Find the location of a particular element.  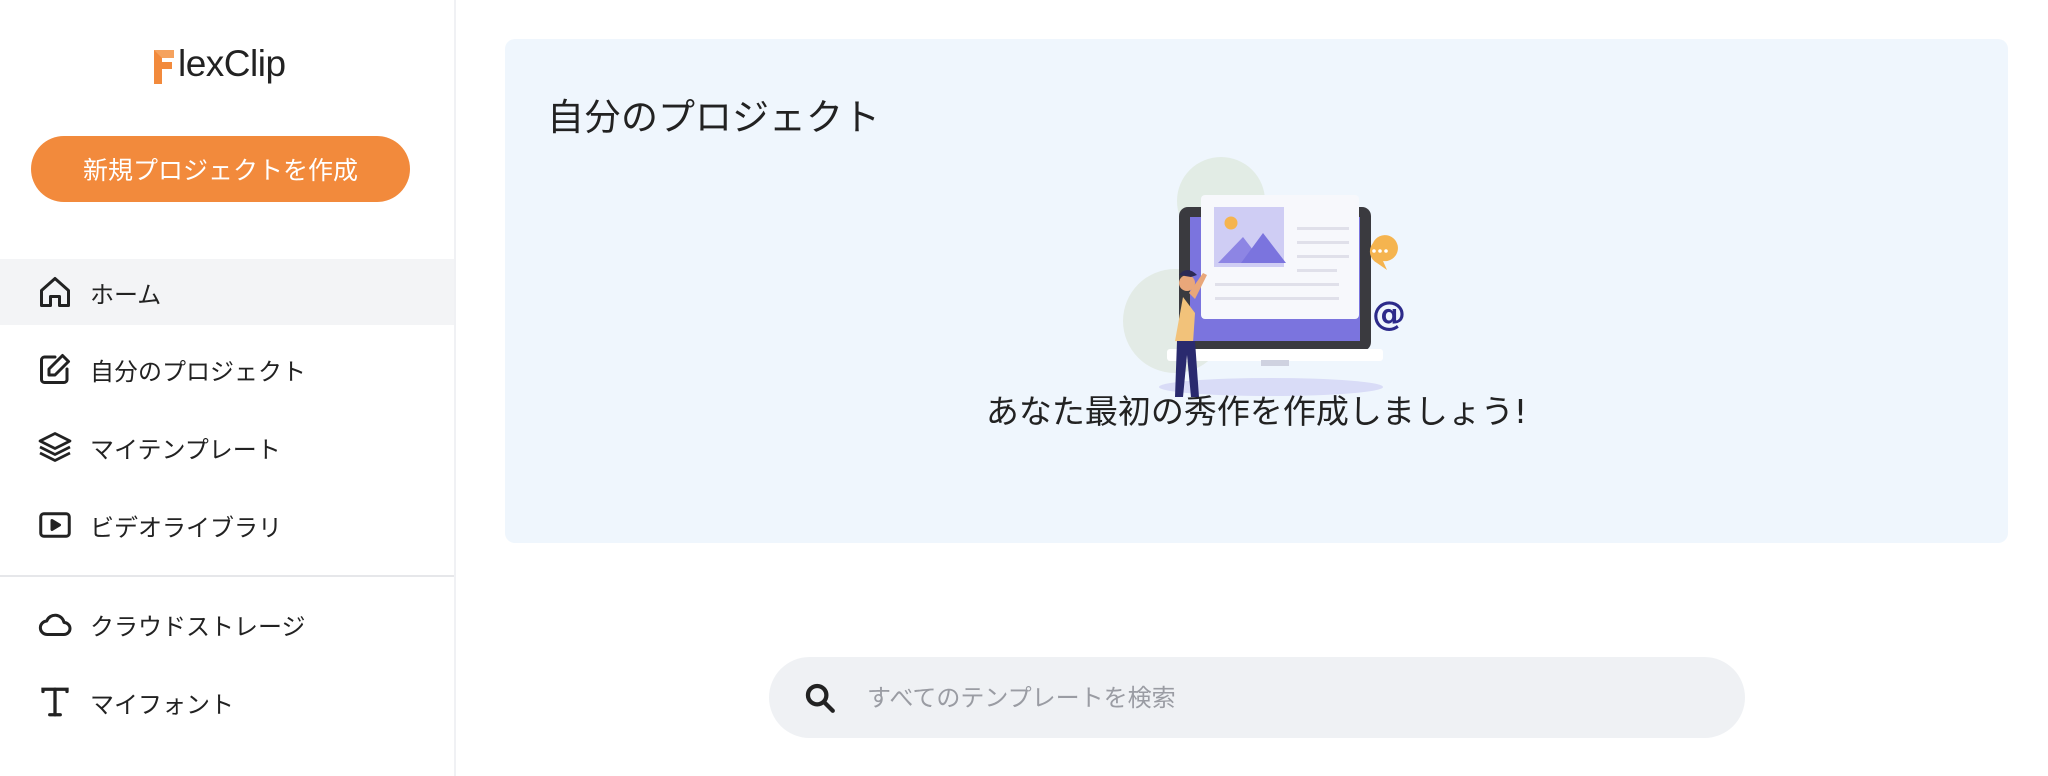

cloud-icon is located at coordinates (55, 624).